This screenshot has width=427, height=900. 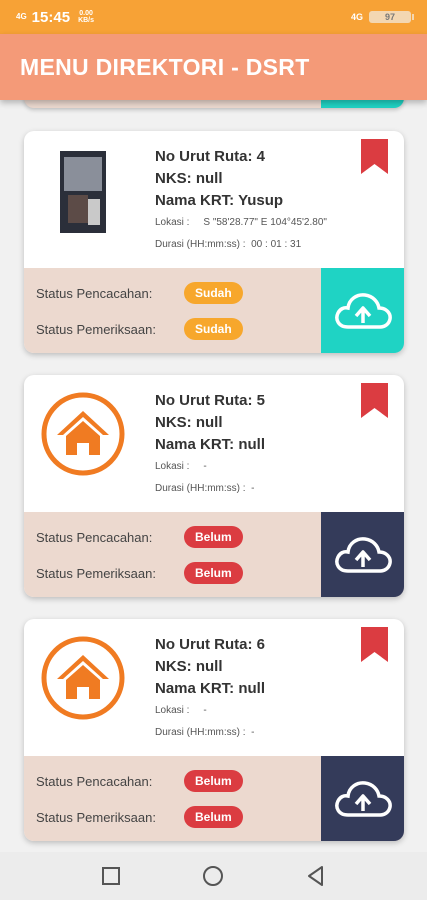 What do you see at coordinates (21, 16) in the screenshot?
I see `network-indicator: 4G` at bounding box center [21, 16].